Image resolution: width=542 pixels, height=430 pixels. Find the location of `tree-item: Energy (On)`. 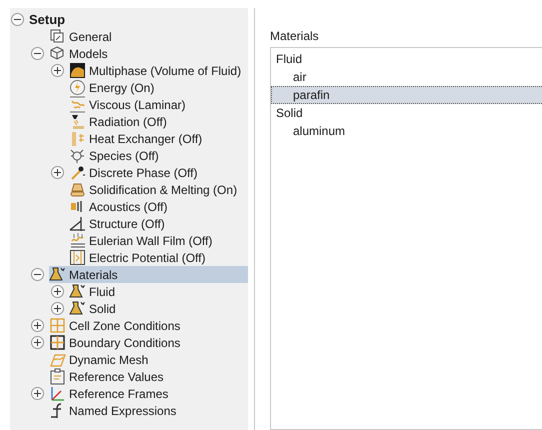

tree-item: Energy (On) is located at coordinates (113, 87).